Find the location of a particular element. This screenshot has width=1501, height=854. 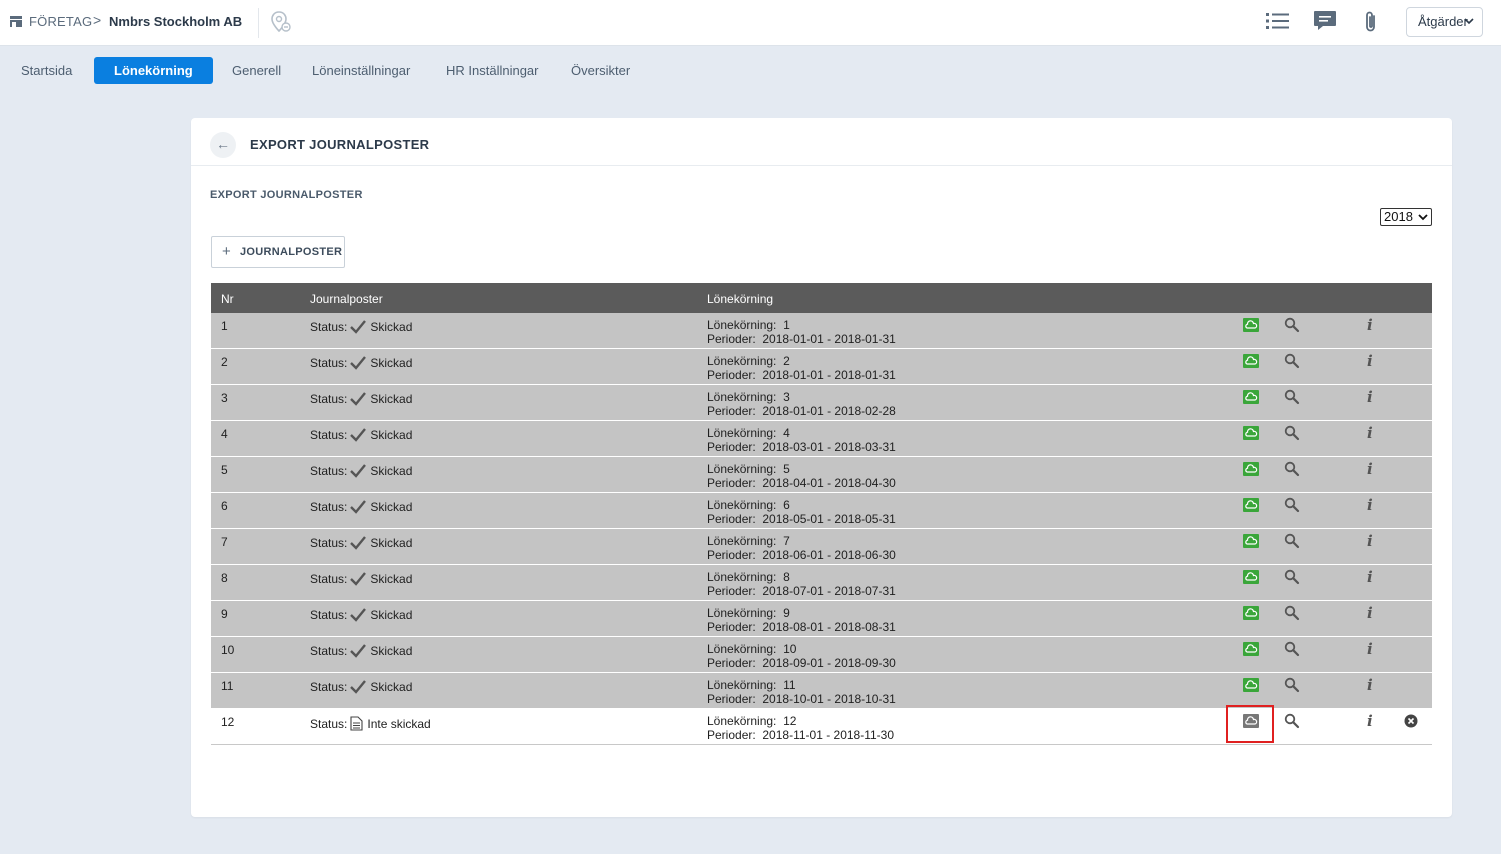

lonekorning-value: 4 is located at coordinates (786, 433).